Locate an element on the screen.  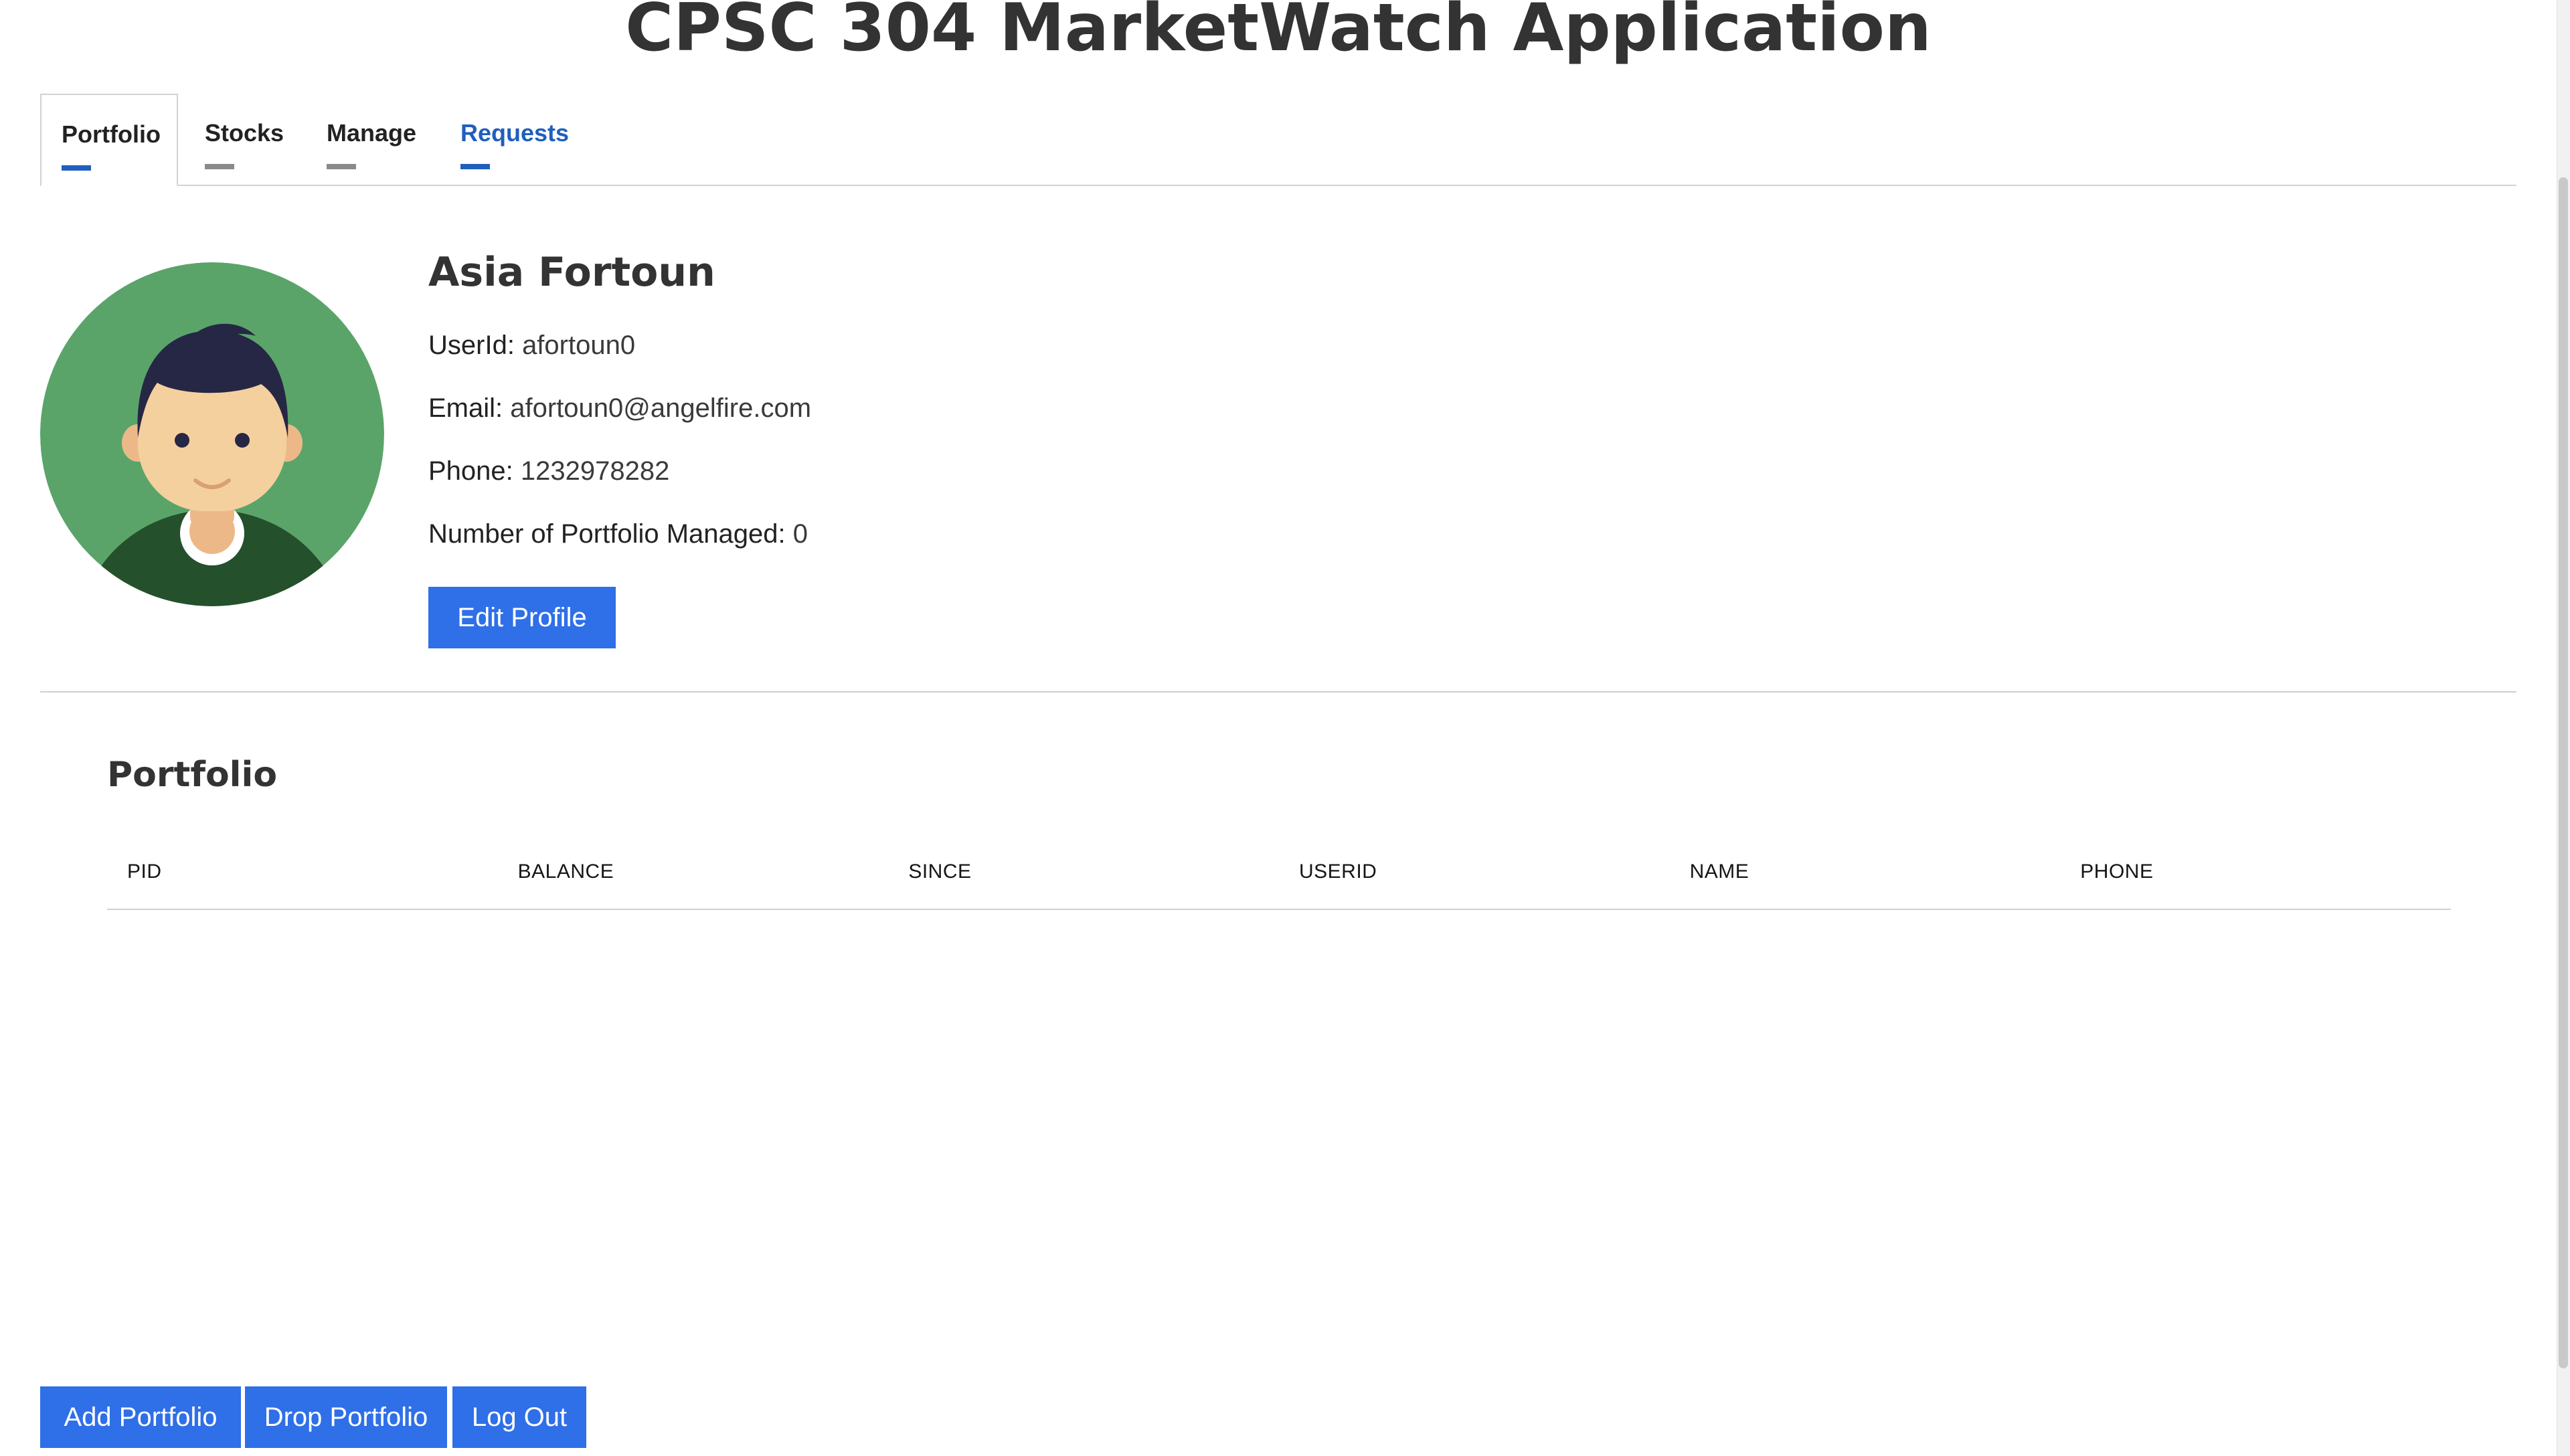
tab-stocks: Stocks is located at coordinates (252, 139).